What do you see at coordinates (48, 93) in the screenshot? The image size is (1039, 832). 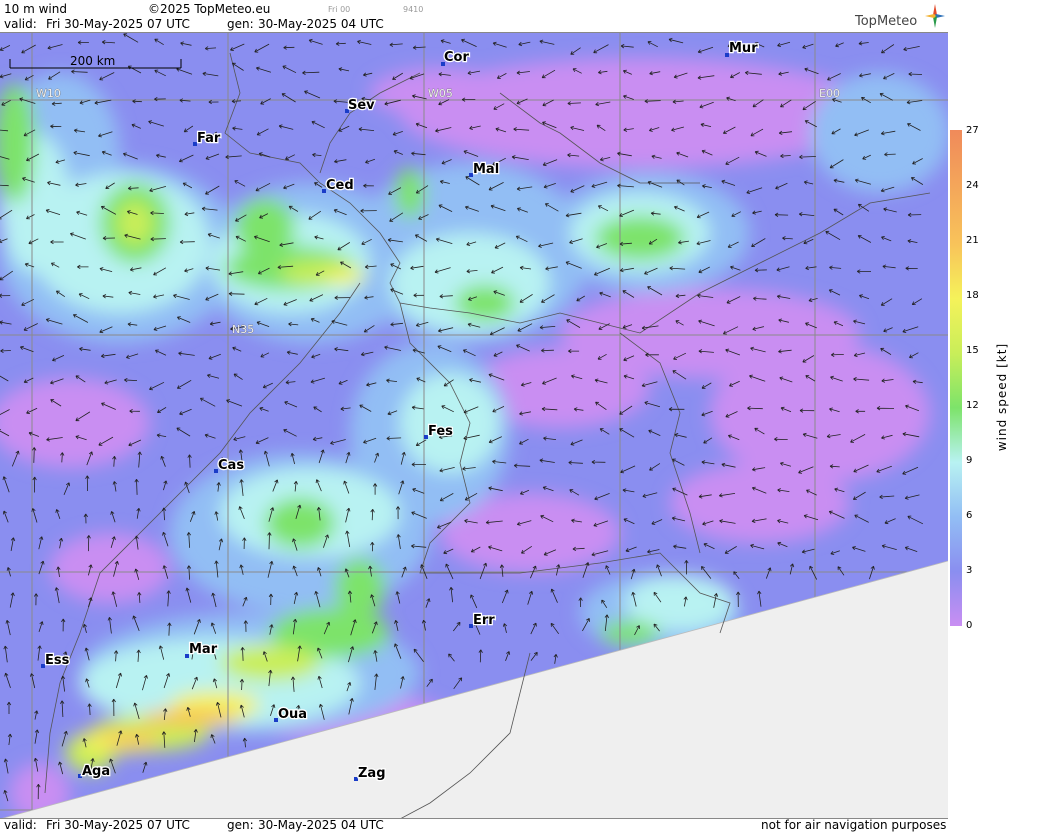 I see `grid-label-w10: W10` at bounding box center [48, 93].